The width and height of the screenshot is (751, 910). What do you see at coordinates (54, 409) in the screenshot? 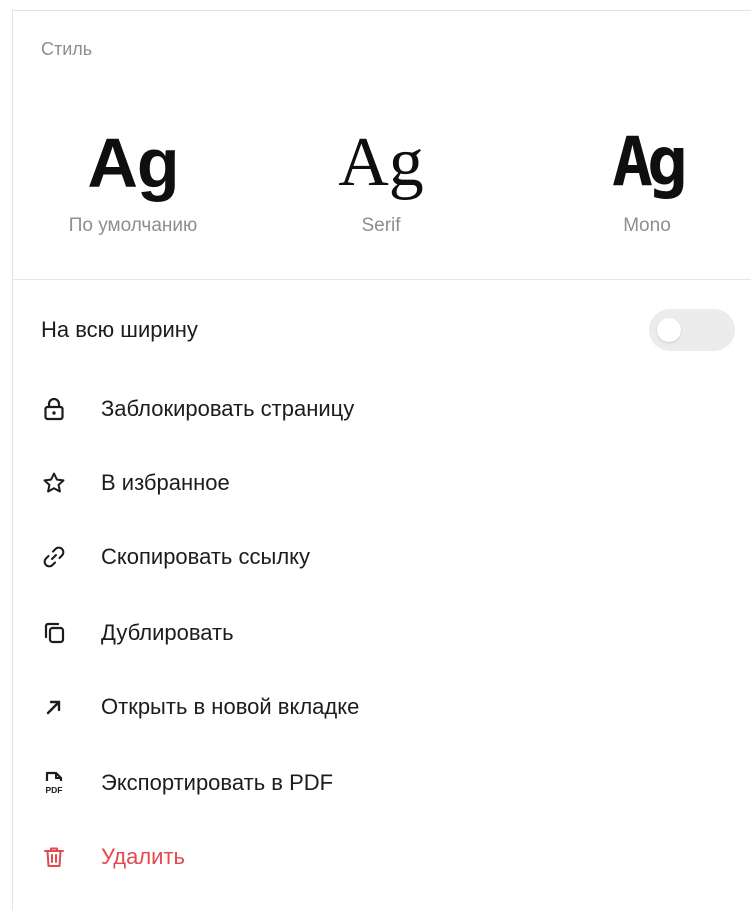
I see `lock-icon` at bounding box center [54, 409].